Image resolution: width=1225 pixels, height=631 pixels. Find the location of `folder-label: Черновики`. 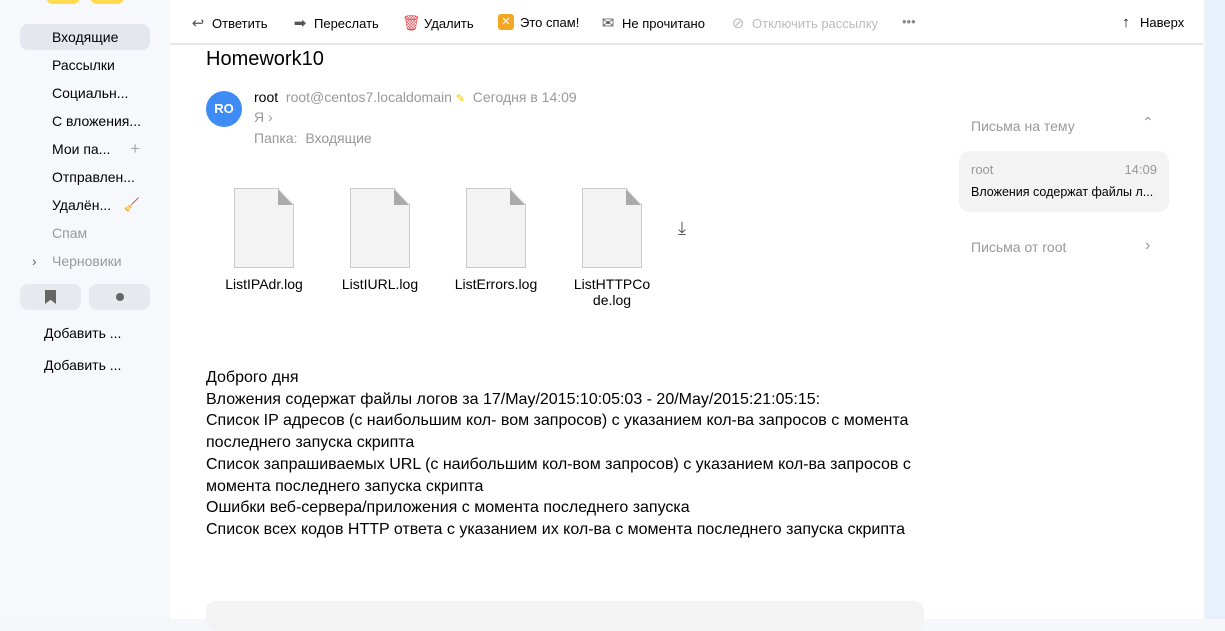

folder-label: Черновики is located at coordinates (87, 261).